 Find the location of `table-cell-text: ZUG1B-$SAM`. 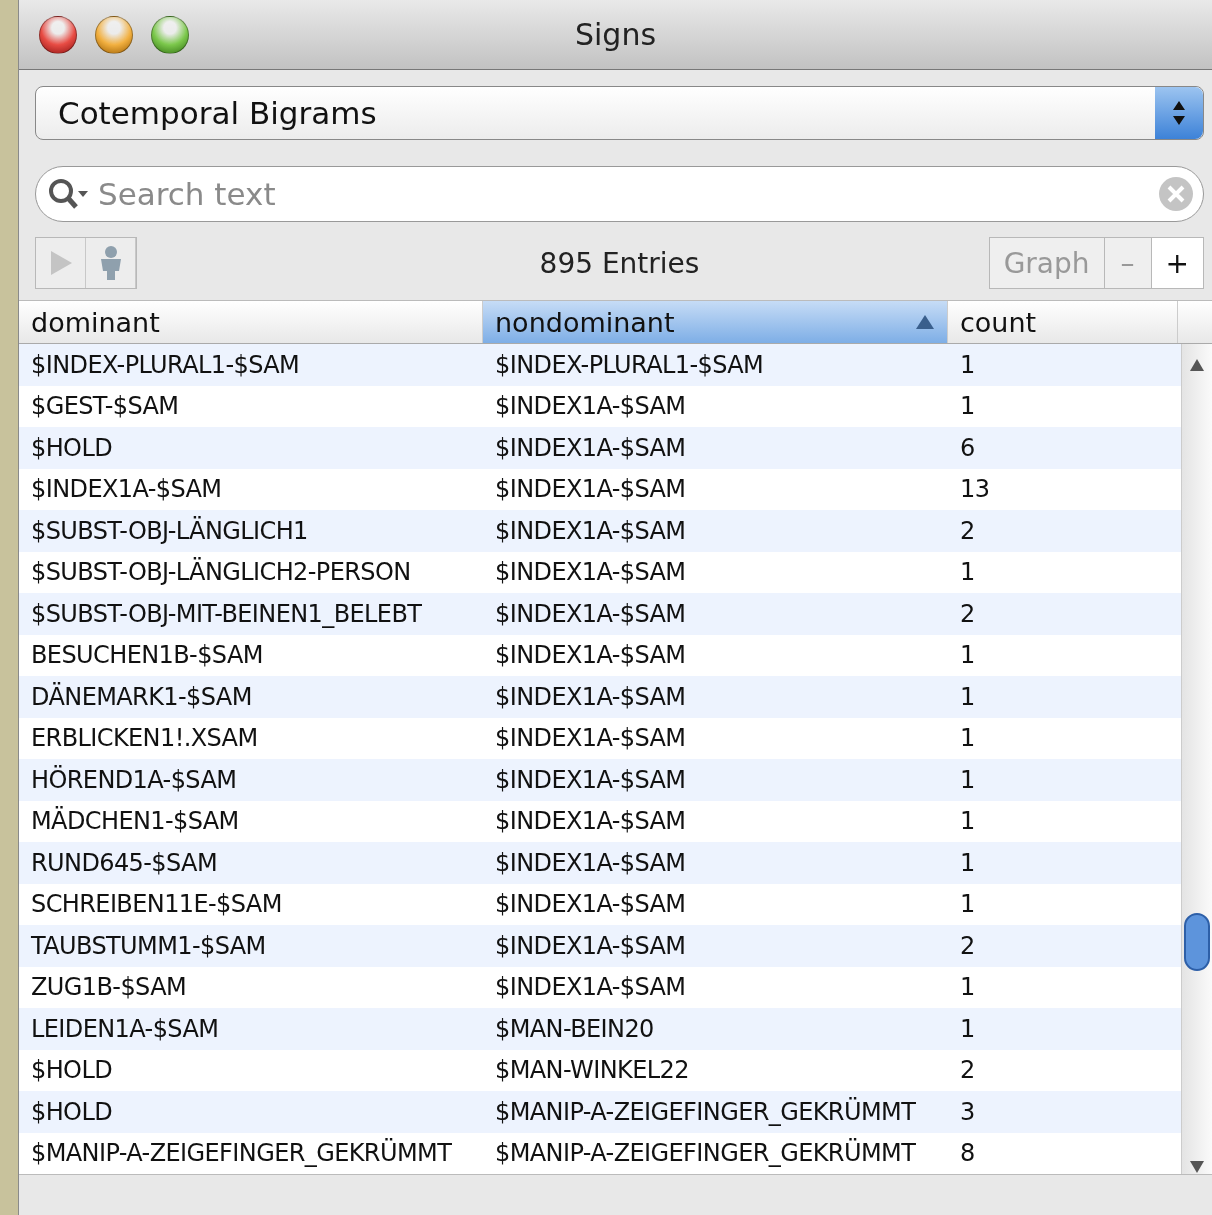

table-cell-text: ZUG1B-$SAM is located at coordinates (109, 987).